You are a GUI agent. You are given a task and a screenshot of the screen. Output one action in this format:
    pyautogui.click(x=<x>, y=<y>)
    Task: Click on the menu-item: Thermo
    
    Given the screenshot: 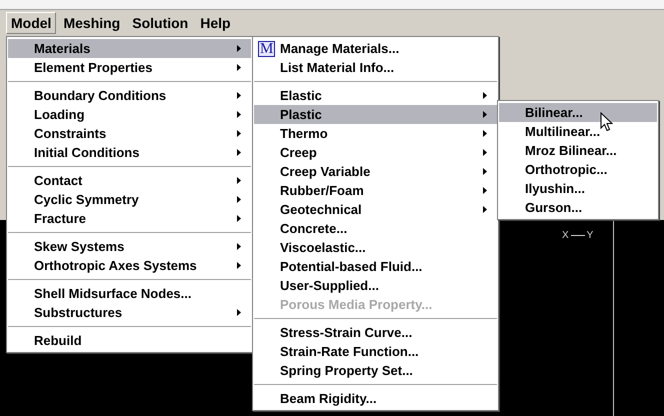 What is the action you would take?
    pyautogui.click(x=375, y=133)
    